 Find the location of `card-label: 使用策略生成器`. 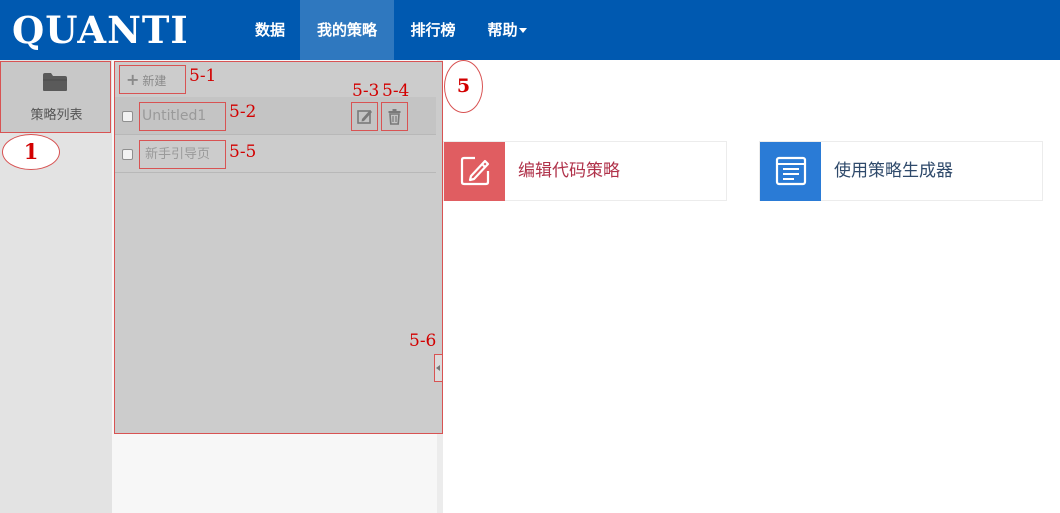

card-label: 使用策略生成器 is located at coordinates (893, 171).